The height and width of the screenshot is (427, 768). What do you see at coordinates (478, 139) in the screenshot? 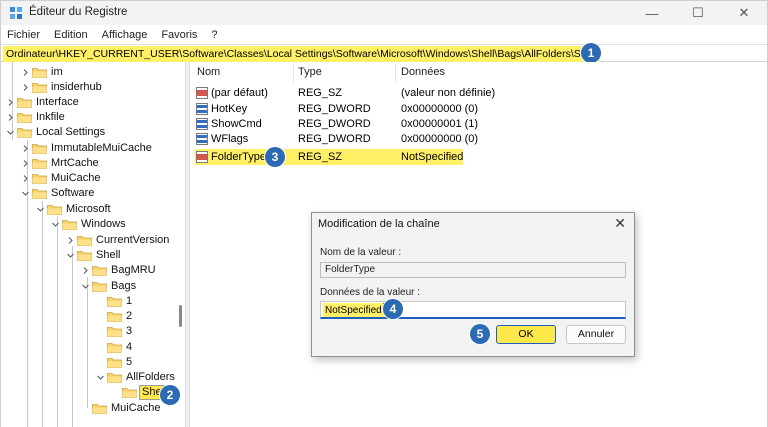
I see `table-row: WFlags REG_DWORD 0x00000000 (0)` at bounding box center [478, 139].